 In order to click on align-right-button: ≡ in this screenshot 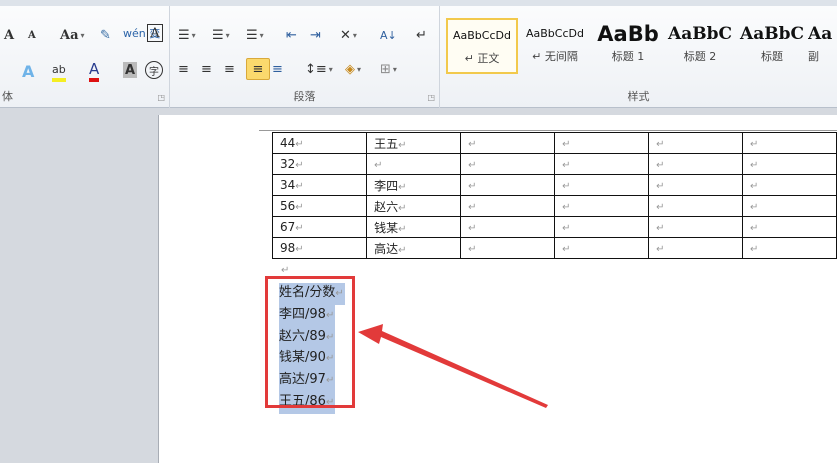, I will do `click(229, 69)`.